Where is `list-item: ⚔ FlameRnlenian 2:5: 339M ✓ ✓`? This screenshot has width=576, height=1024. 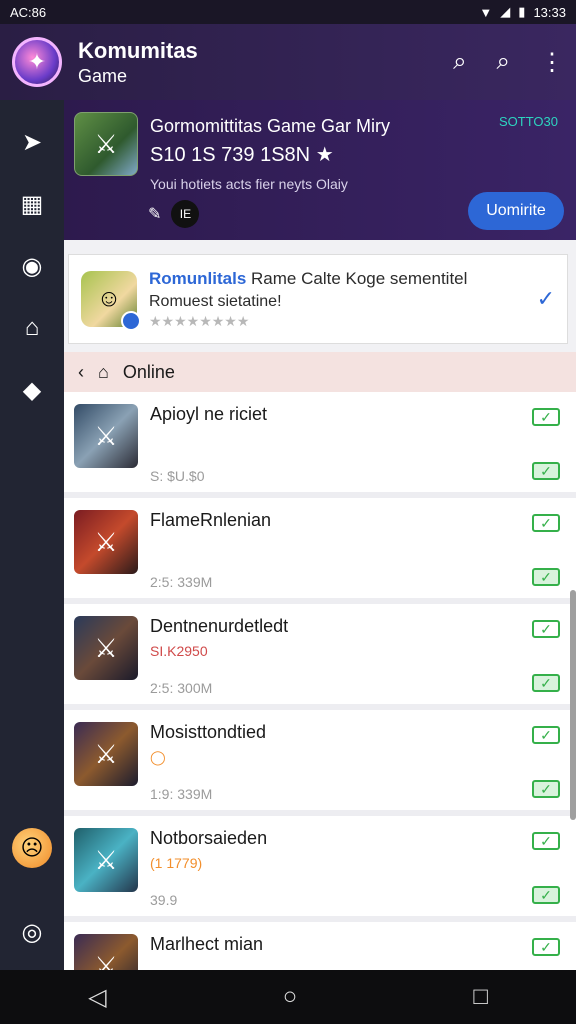
list-item: ⚔ FlameRnlenian 2:5: 339M ✓ ✓ is located at coordinates (320, 551).